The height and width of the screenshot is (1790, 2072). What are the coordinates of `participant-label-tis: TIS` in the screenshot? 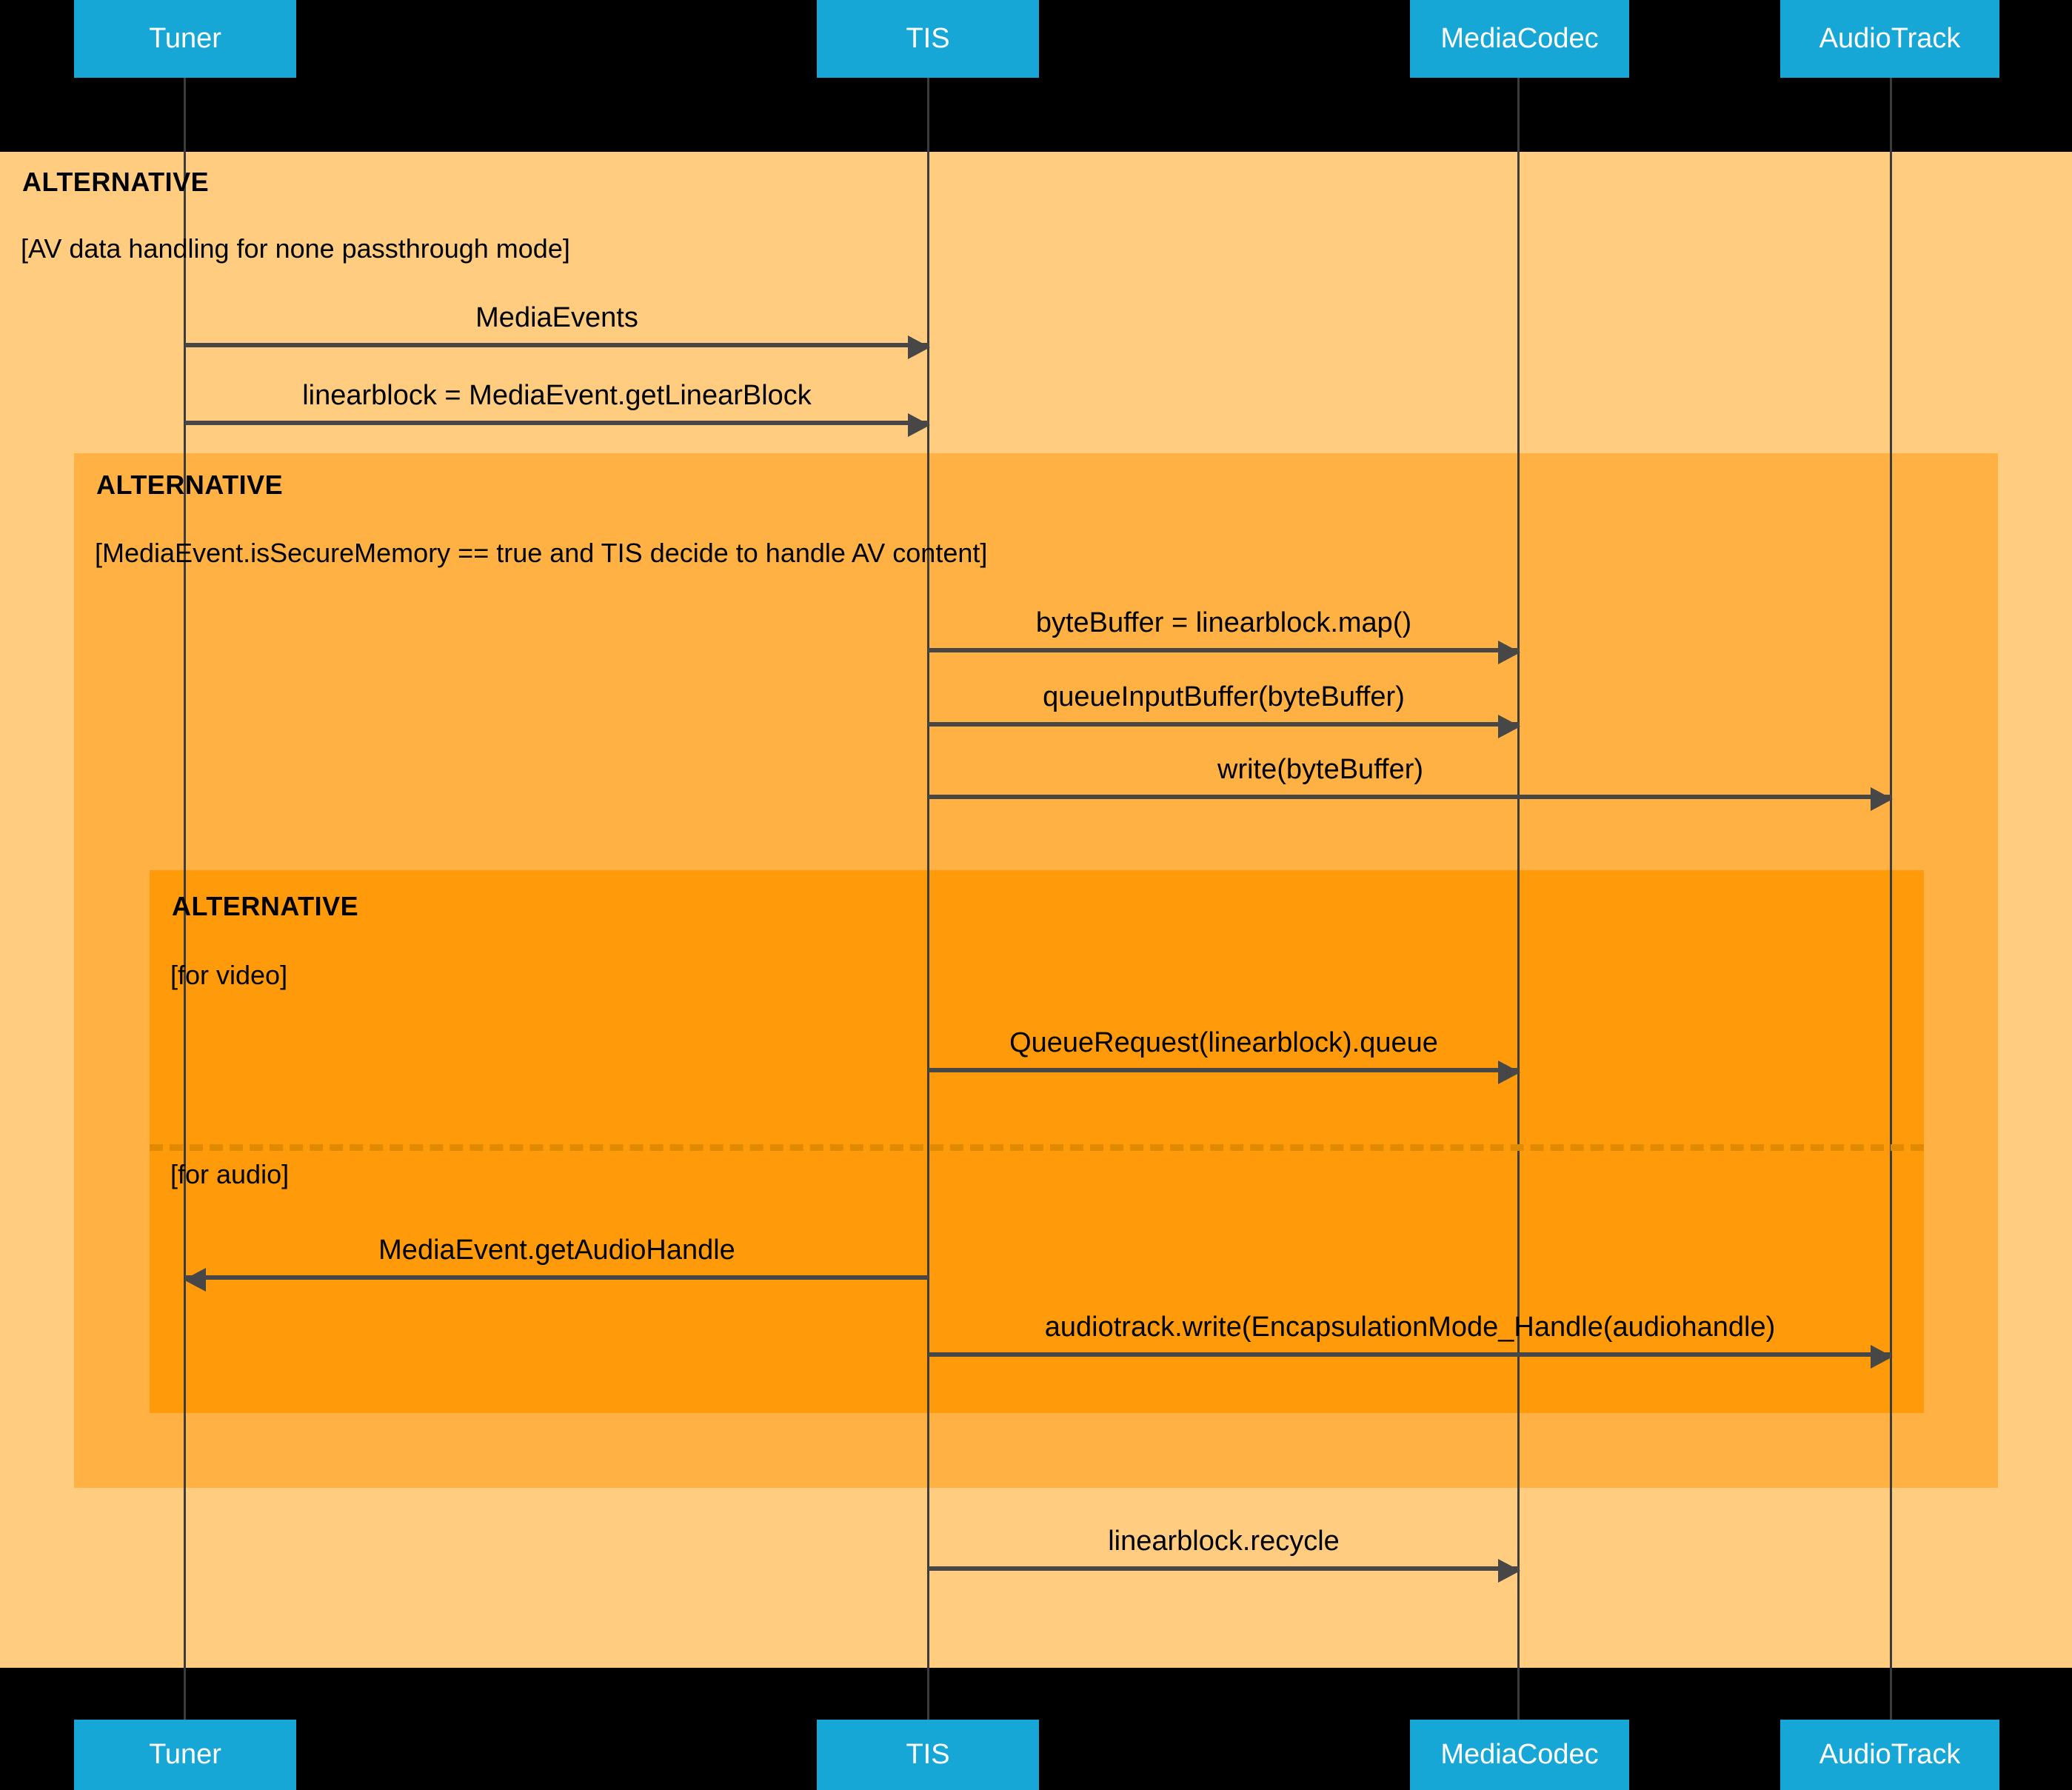 It's located at (928, 39).